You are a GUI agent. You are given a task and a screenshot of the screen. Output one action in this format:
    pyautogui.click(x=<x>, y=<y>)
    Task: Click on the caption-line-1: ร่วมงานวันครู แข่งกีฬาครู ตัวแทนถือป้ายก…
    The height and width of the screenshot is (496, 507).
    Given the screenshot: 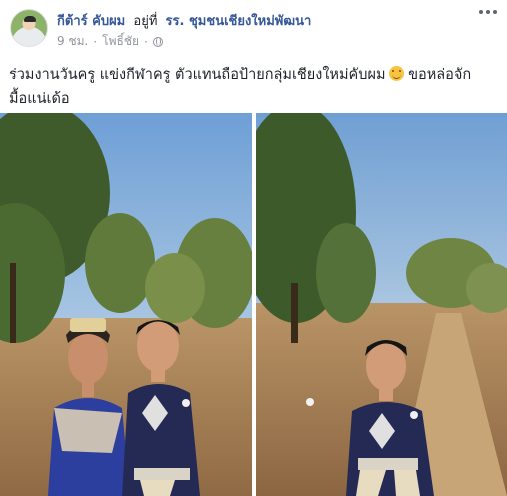 What is the action you would take?
    pyautogui.click(x=197, y=75)
    